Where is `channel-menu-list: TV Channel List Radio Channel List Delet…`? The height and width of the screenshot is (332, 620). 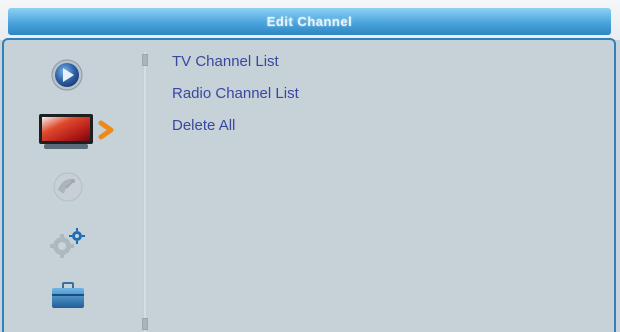 channel-menu-list: TV Channel List Radio Channel List Delet… is located at coordinates (235, 100).